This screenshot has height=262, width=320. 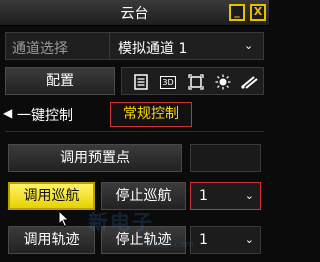 What do you see at coordinates (143, 240) in the screenshot?
I see `stop-track-button: 停止轨迹` at bounding box center [143, 240].